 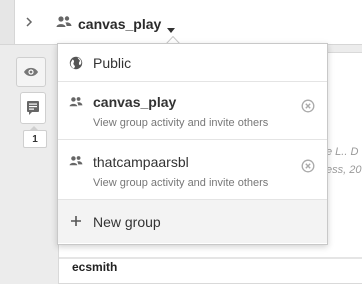 I want to click on toggle-highlights-button, so click(x=31, y=72).